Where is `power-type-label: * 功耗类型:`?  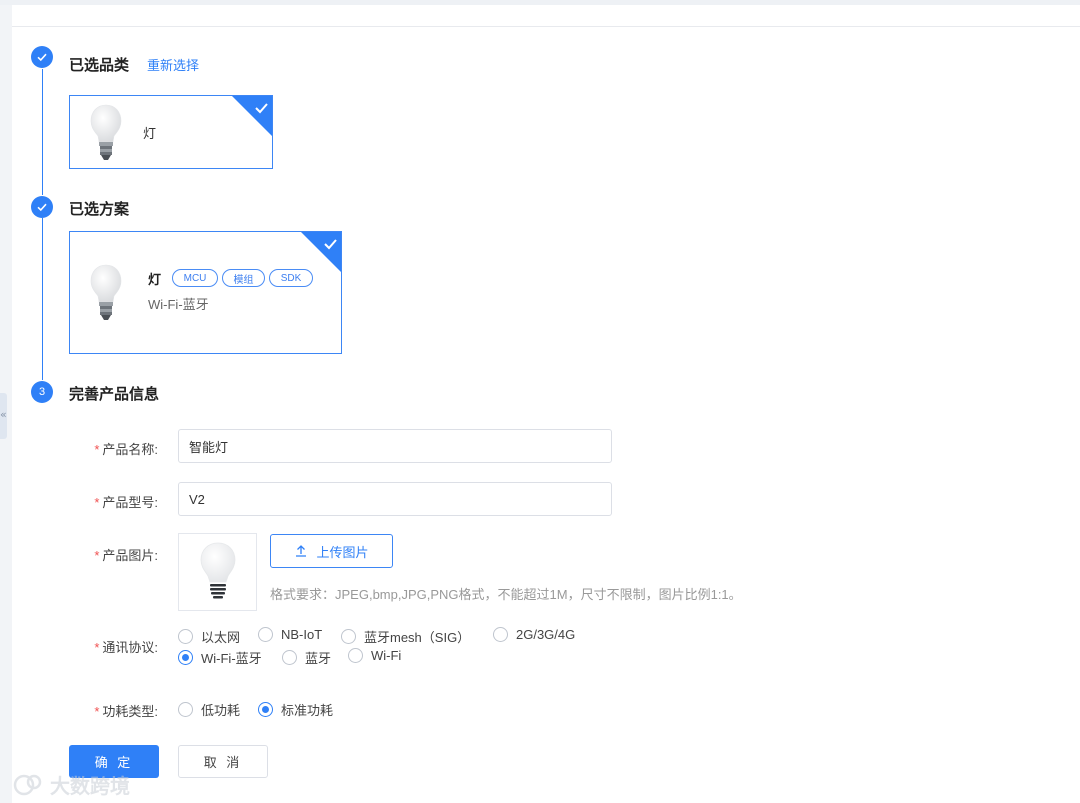
power-type-label: * 功耗类型: is located at coordinates (126, 711).